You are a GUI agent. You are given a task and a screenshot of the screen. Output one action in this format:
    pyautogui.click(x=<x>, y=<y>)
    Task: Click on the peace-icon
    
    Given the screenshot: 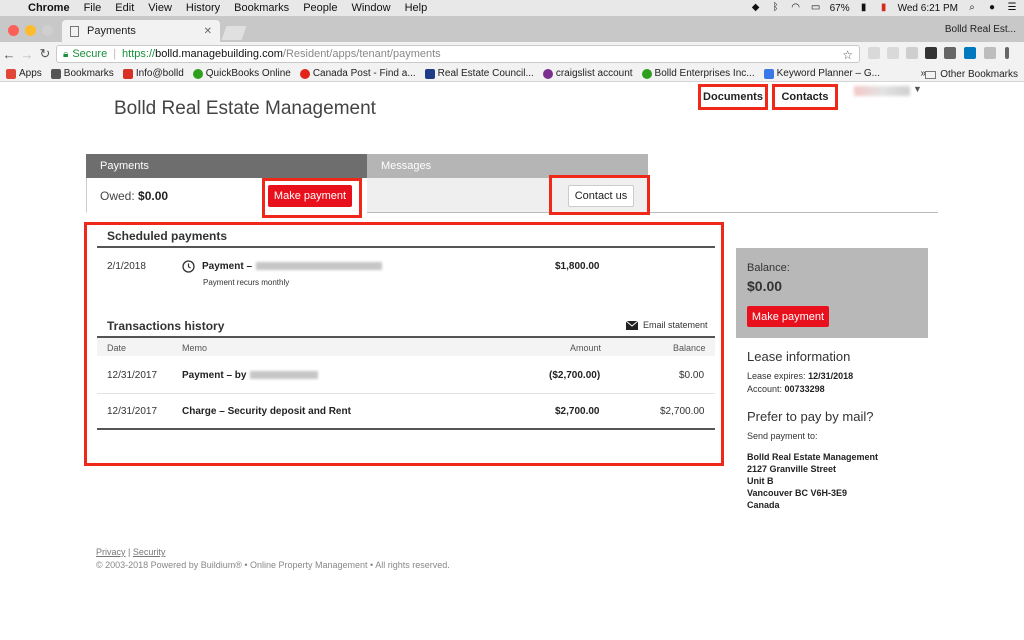 What is the action you would take?
    pyautogui.click(x=547, y=73)
    